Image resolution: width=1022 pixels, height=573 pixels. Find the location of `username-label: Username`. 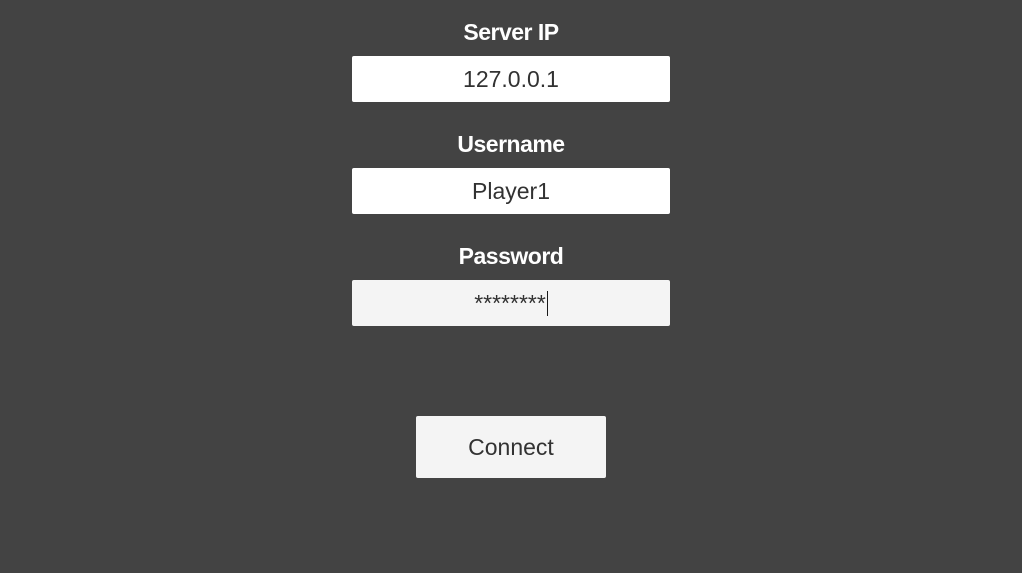

username-label: Username is located at coordinates (511, 144).